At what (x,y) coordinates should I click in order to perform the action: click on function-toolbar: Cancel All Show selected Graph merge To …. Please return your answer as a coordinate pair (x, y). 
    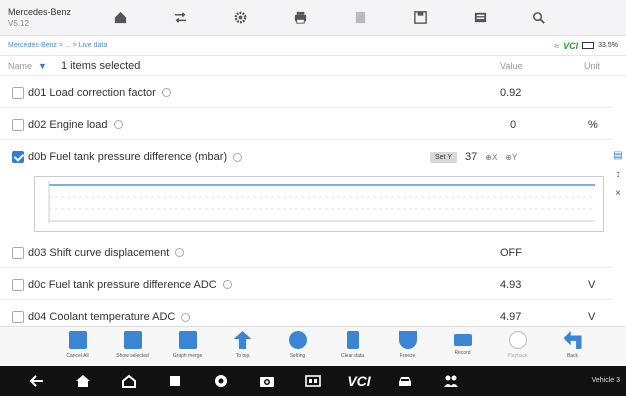
    Looking at the image, I should click on (313, 346).